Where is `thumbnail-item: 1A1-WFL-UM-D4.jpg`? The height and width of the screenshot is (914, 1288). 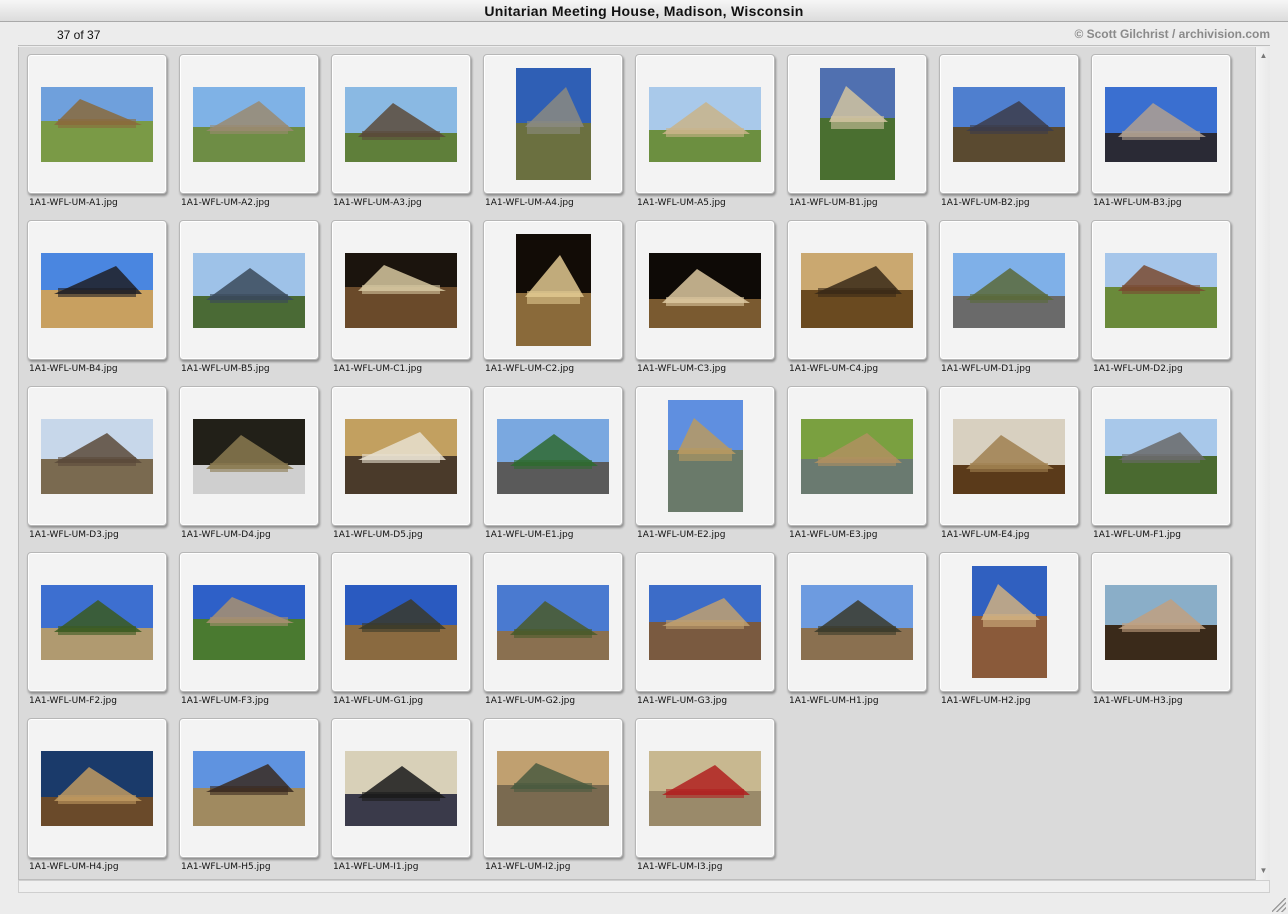
thumbnail-item: 1A1-WFL-UM-D4.jpg is located at coordinates (249, 463).